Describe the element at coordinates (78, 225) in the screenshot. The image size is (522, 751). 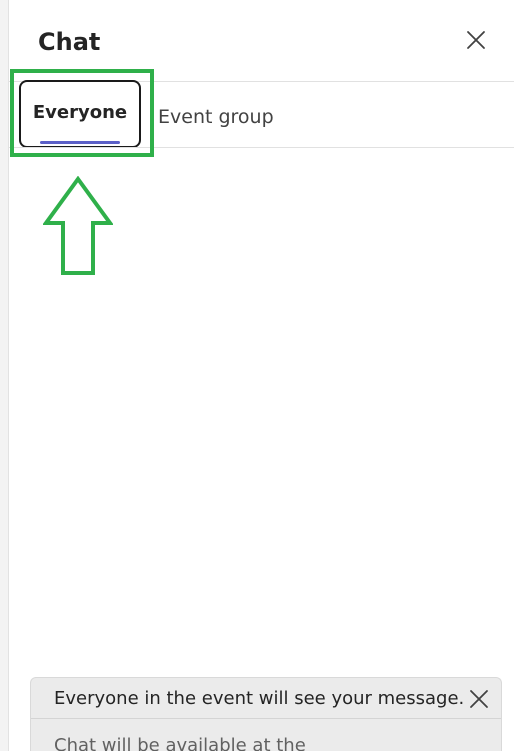
I see `annotation-up-arrow-icon` at that location.